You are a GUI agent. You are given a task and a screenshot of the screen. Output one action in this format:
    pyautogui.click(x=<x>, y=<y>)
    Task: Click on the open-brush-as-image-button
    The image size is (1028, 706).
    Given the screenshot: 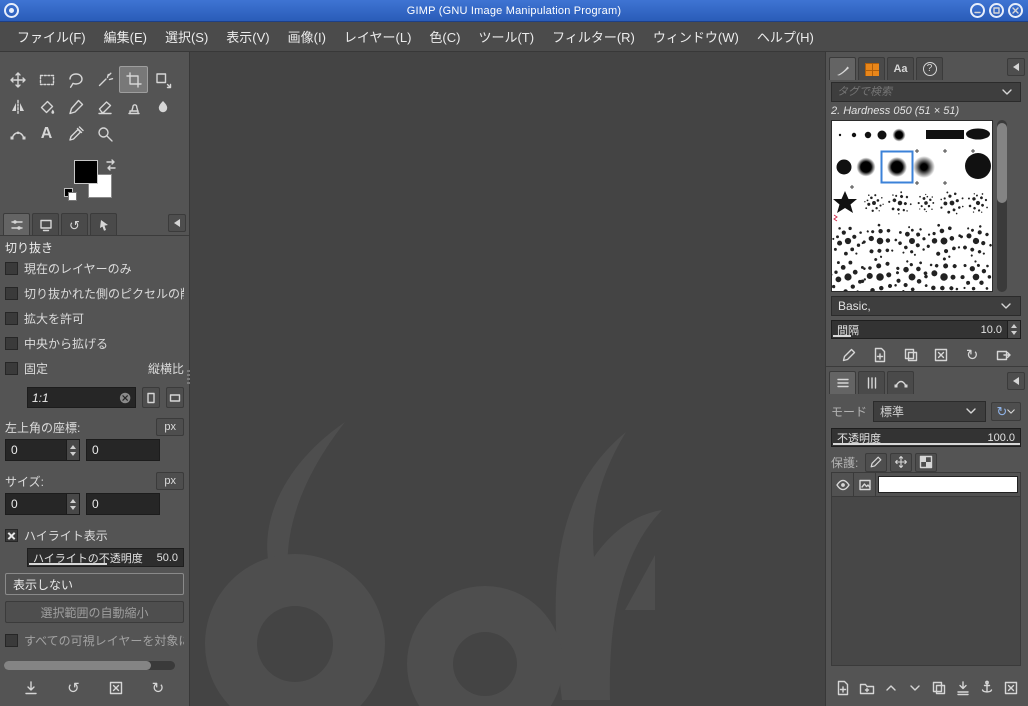 What is the action you would take?
    pyautogui.click(x=1003, y=355)
    